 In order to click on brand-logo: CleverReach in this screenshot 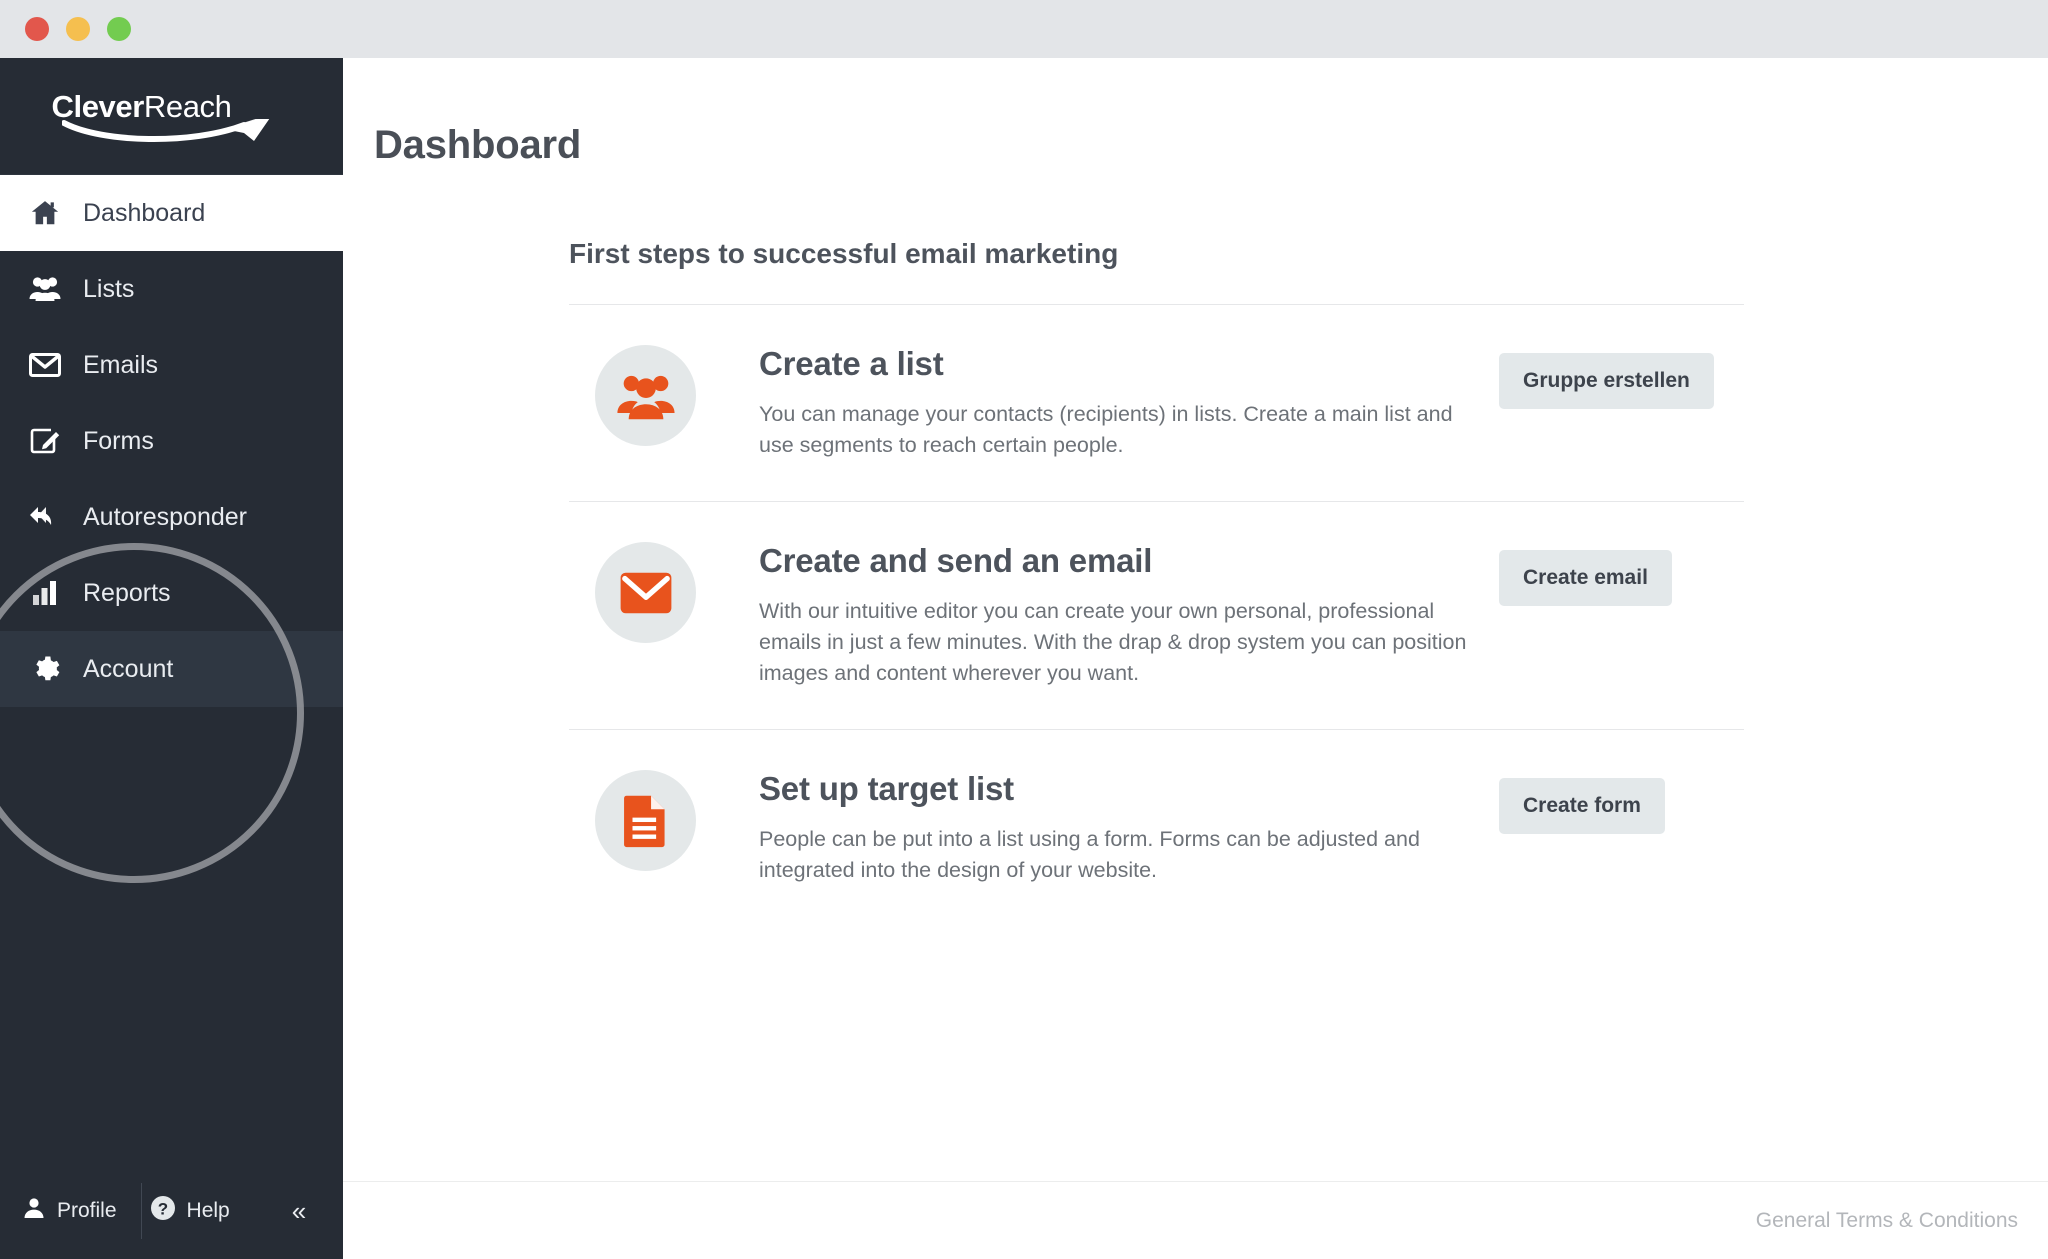, I will do `click(171, 116)`.